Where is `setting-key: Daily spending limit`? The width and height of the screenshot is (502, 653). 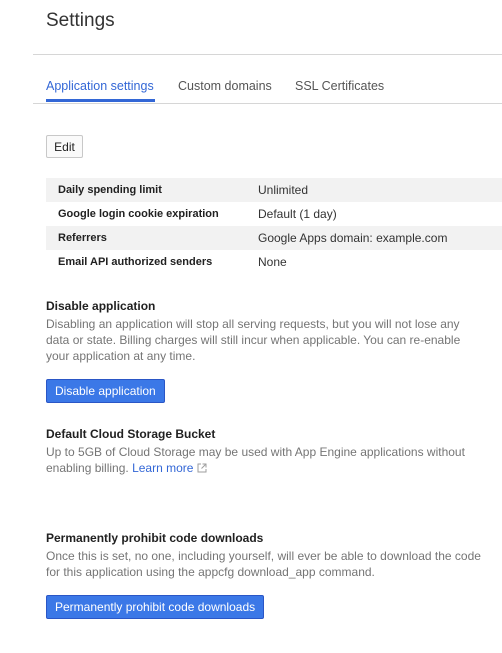 setting-key: Daily spending limit is located at coordinates (152, 190).